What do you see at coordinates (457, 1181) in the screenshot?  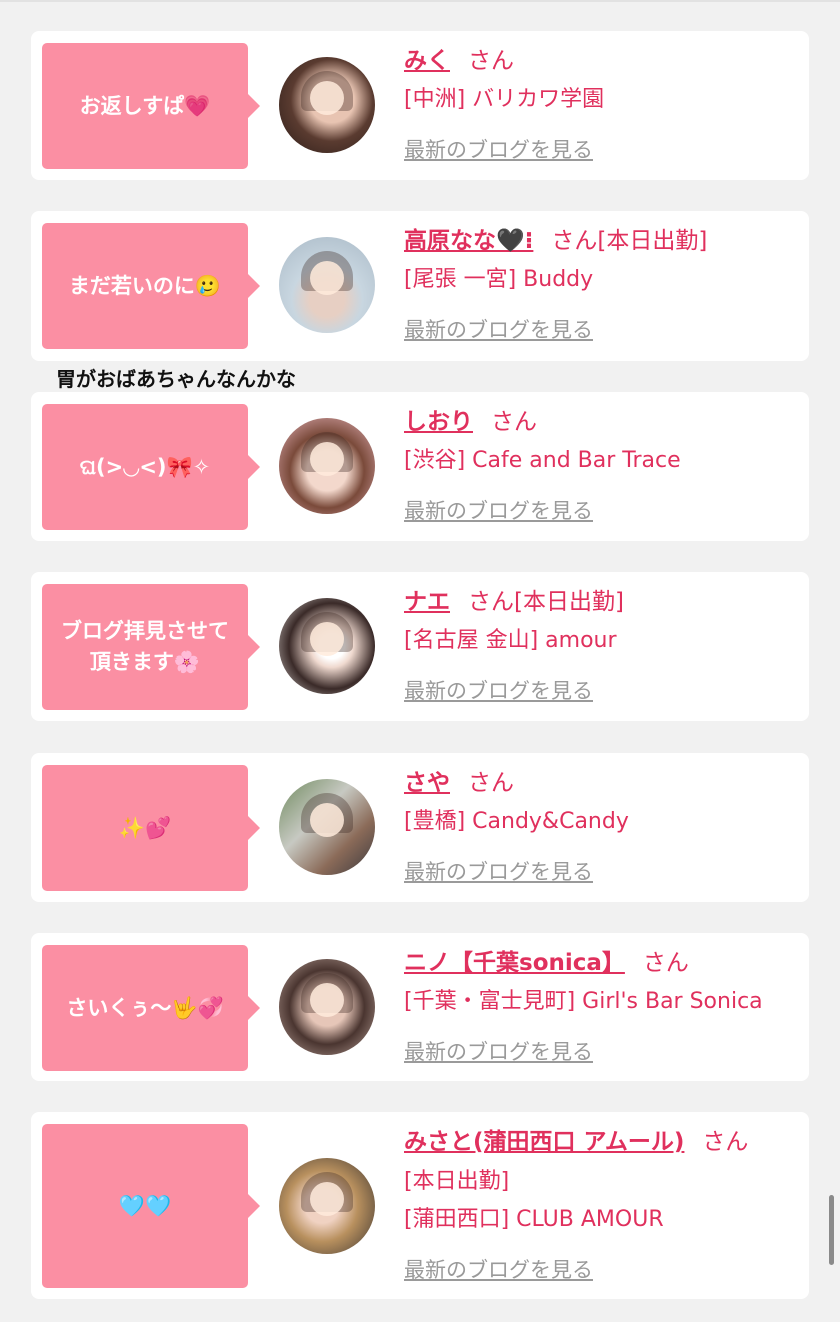 I see `status-label: [本日出勤]` at bounding box center [457, 1181].